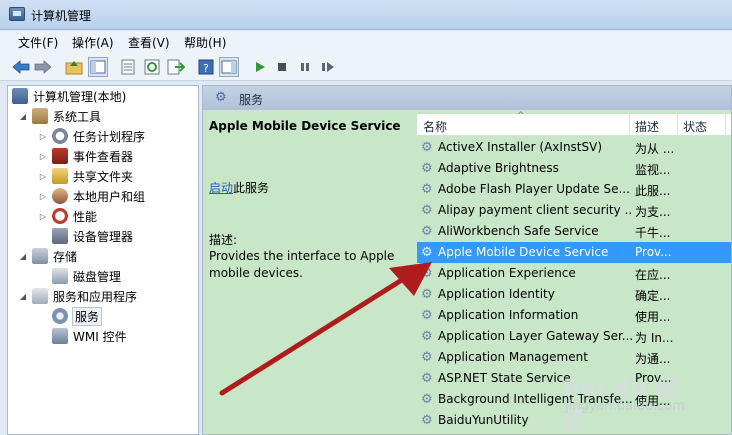 The image size is (732, 435). Describe the element at coordinates (206, 67) in the screenshot. I see `help-icon: ?` at that location.